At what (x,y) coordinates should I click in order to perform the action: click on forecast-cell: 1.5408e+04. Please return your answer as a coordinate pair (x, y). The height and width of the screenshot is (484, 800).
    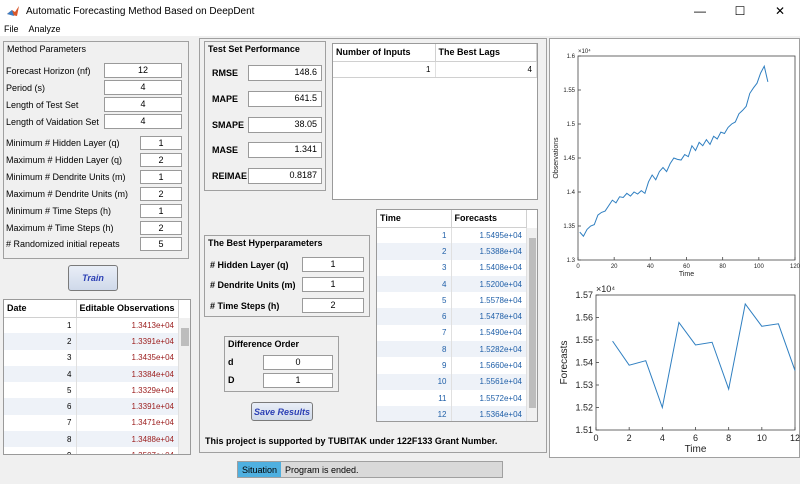
    Looking at the image, I should click on (489, 267).